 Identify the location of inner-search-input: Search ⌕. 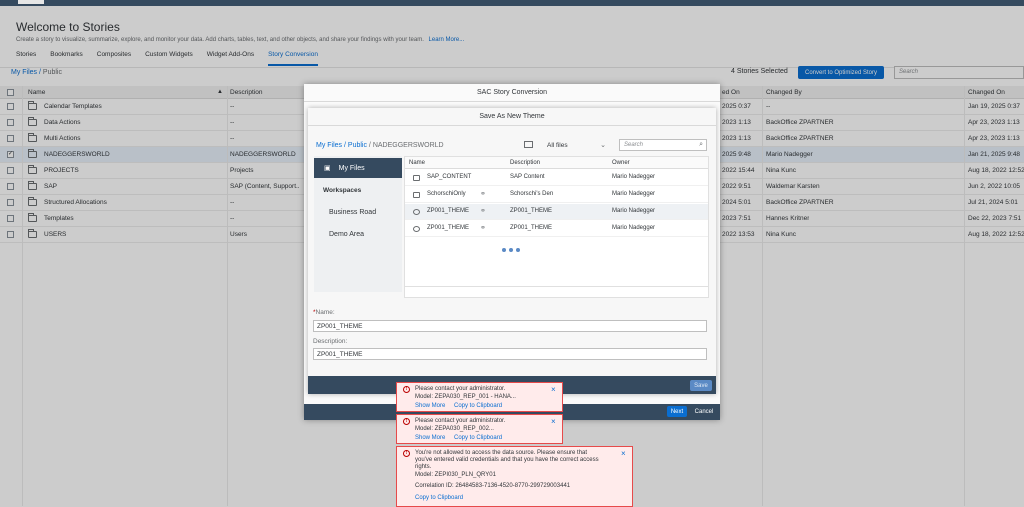
(663, 145).